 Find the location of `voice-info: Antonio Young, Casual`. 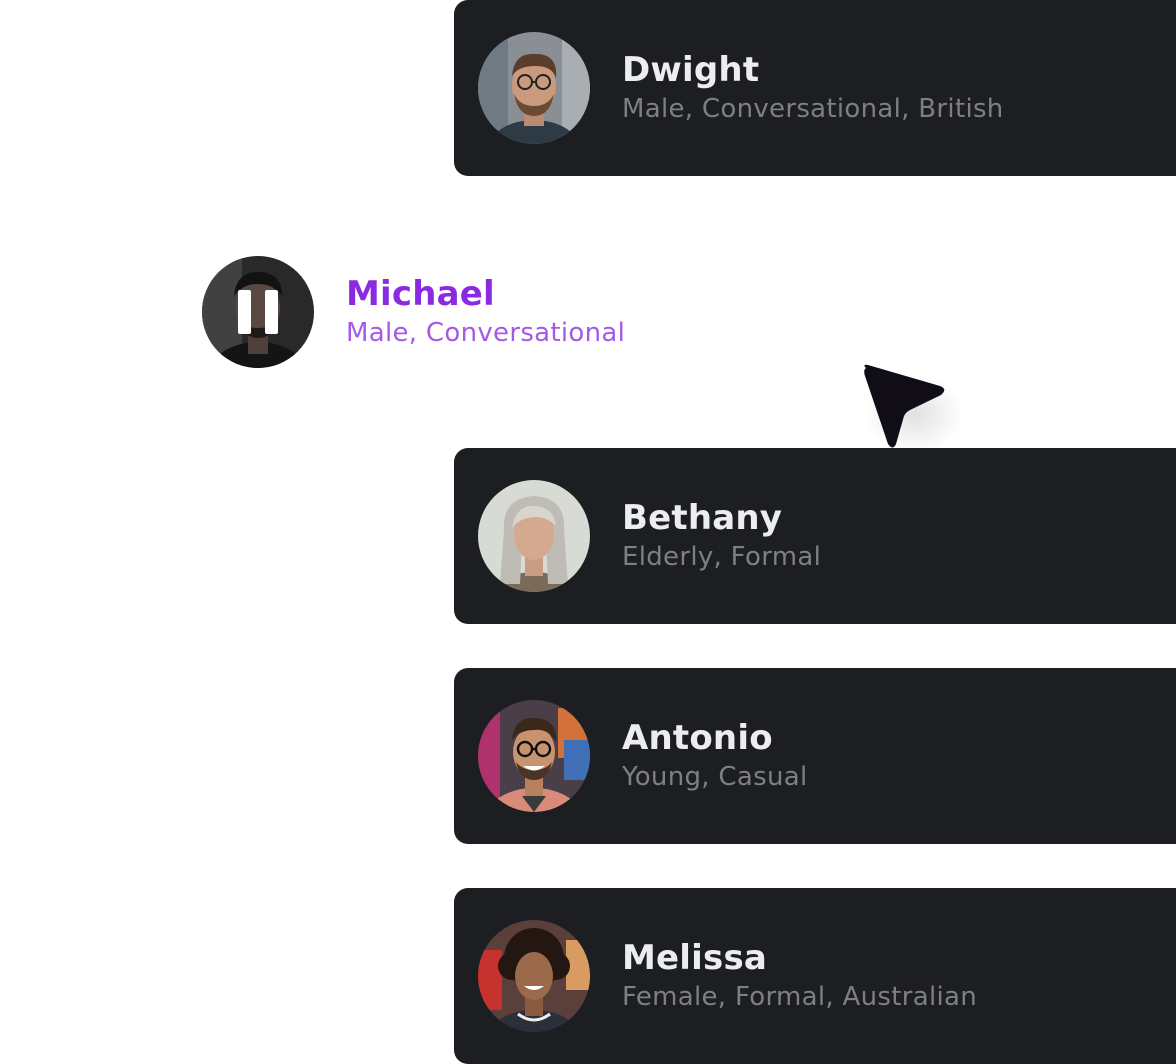

voice-info: Antonio Young, Casual is located at coordinates (715, 757).